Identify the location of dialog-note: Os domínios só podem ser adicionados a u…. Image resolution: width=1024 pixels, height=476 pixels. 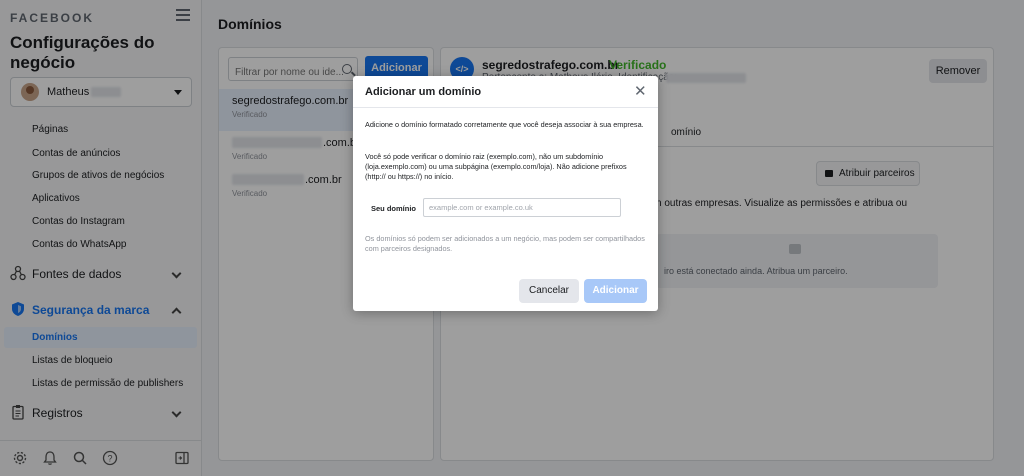
(505, 243).